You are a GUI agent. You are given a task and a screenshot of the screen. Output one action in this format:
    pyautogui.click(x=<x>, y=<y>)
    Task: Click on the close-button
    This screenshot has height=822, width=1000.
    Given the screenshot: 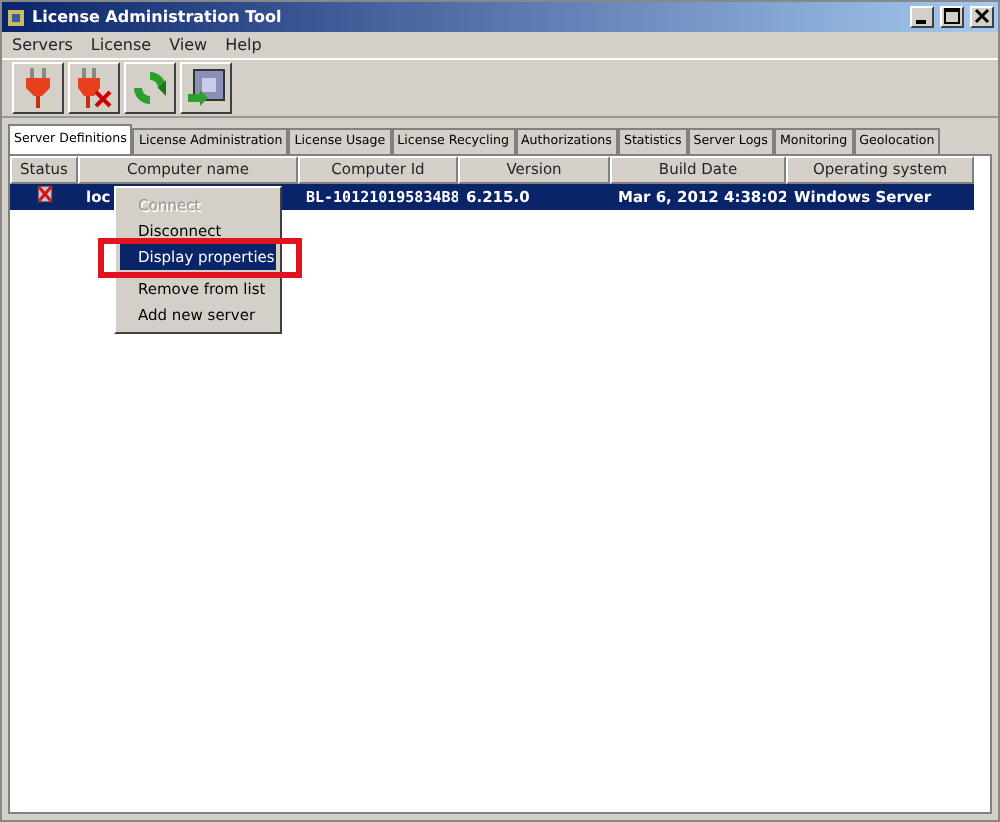 What is the action you would take?
    pyautogui.click(x=982, y=17)
    